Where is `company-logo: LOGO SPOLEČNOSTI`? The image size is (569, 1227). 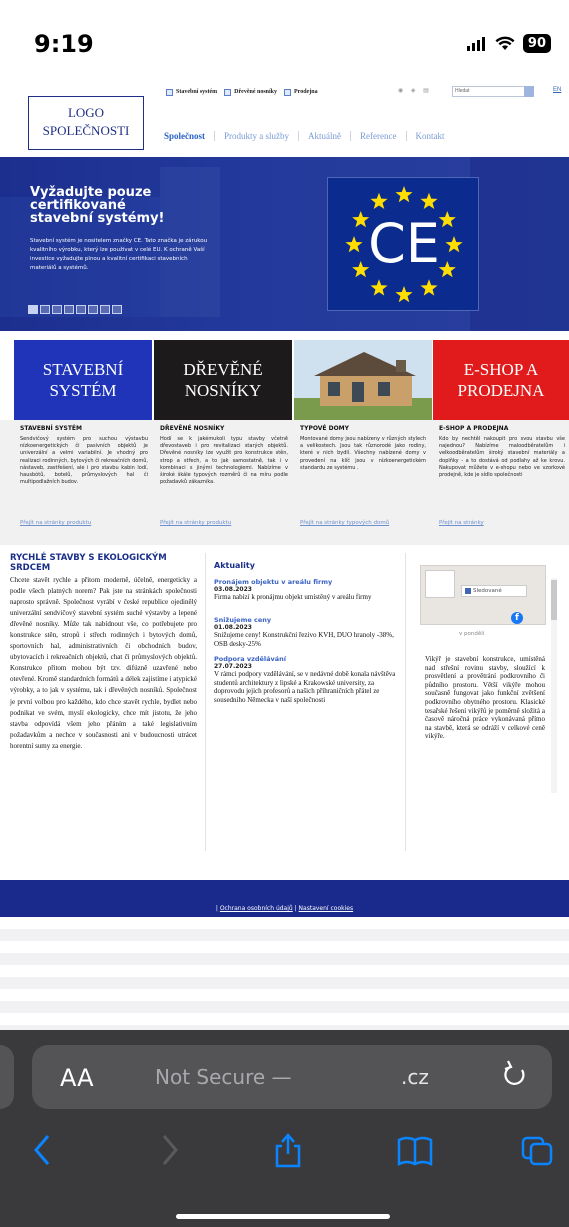 company-logo: LOGO SPOLEČNOSTI is located at coordinates (86, 123).